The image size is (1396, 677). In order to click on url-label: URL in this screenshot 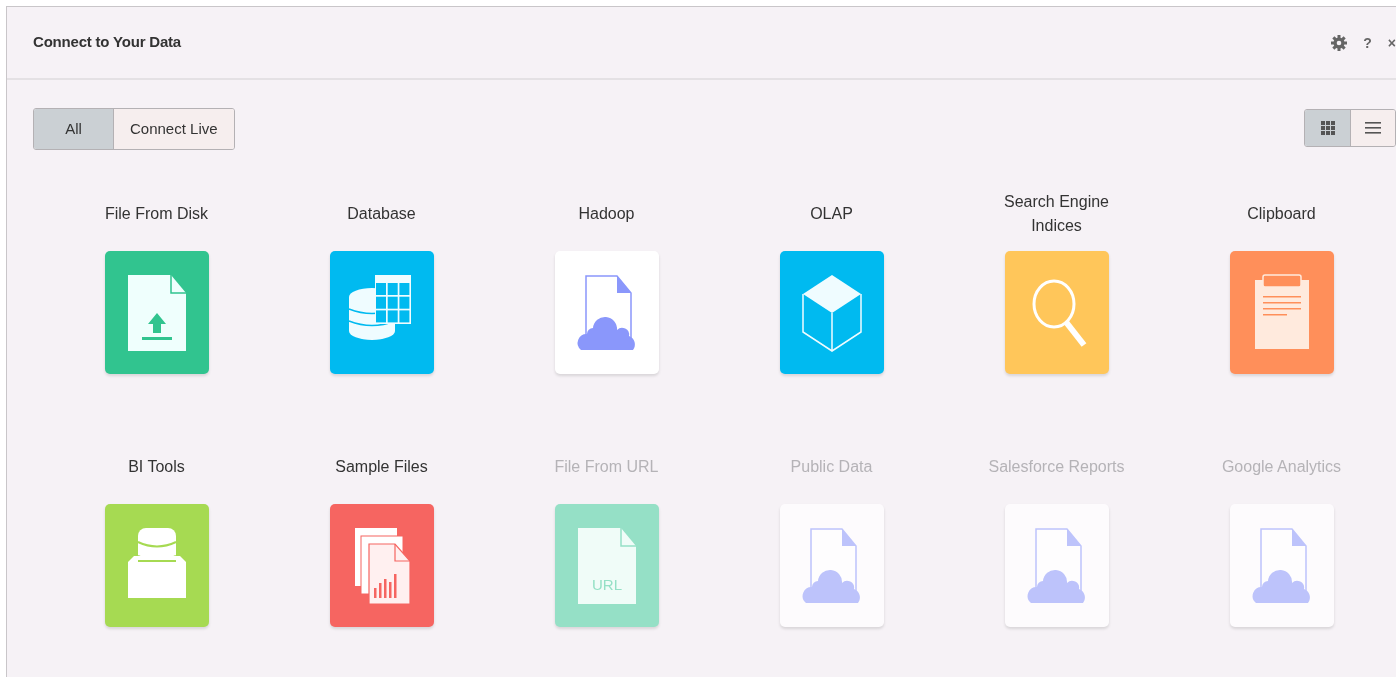, I will do `click(606, 584)`.